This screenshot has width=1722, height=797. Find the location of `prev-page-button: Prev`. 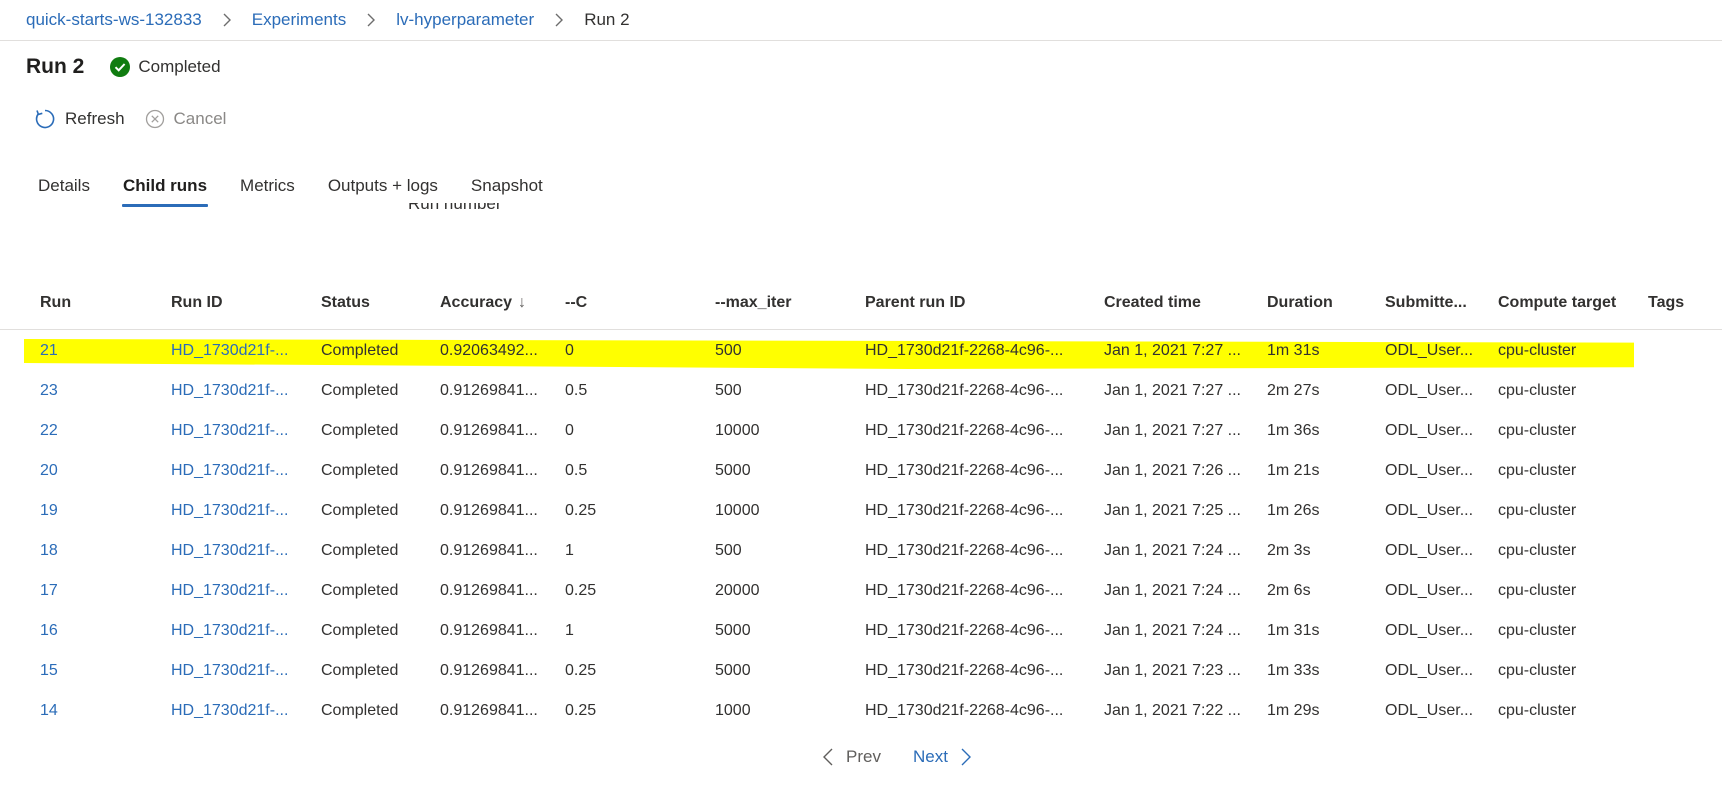

prev-page-button: Prev is located at coordinates (851, 757).